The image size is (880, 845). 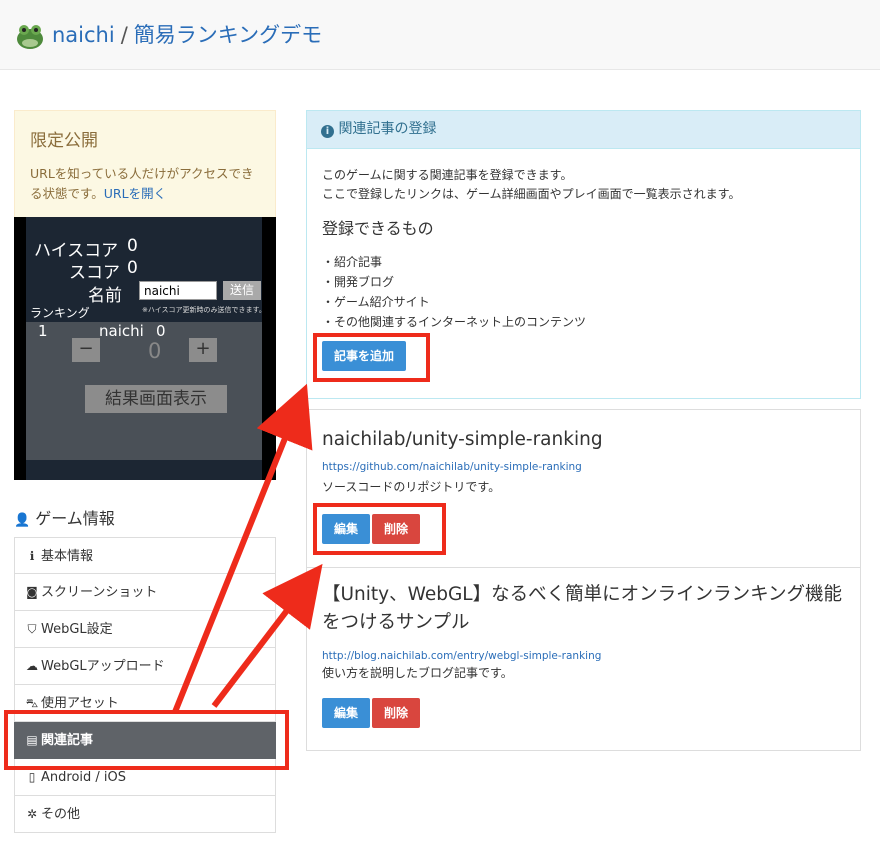 I want to click on annotation-arrows, so click(x=247, y=548).